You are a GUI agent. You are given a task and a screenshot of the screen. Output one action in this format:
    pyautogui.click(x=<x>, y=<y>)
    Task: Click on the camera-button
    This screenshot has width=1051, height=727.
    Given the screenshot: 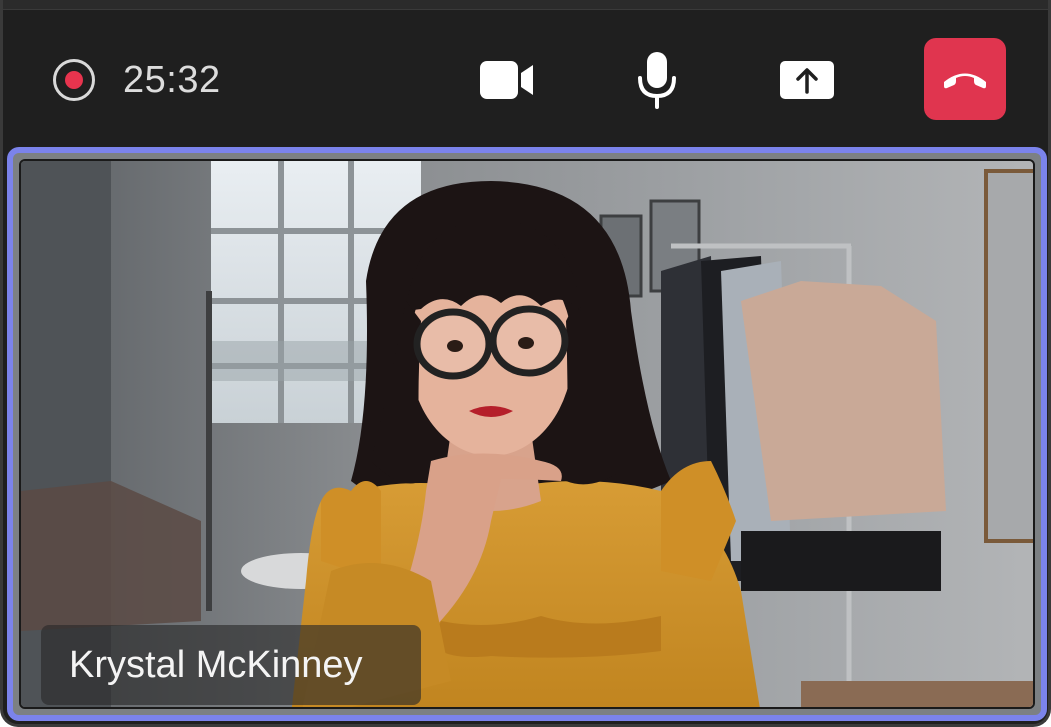 What is the action you would take?
    pyautogui.click(x=507, y=80)
    